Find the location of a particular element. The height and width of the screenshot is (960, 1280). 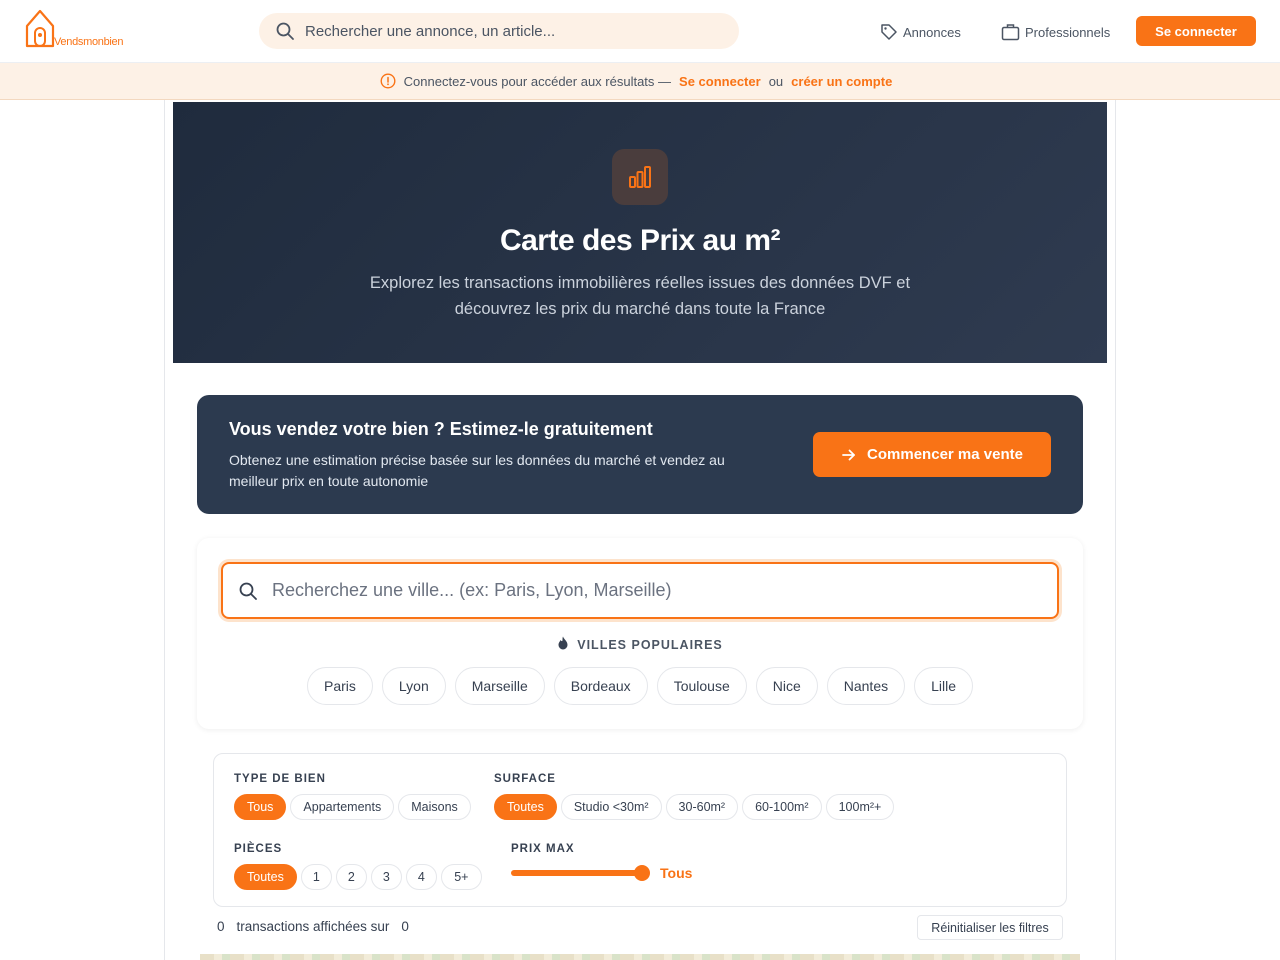

city-chip-lyon: Lyon is located at coordinates (413, 686).